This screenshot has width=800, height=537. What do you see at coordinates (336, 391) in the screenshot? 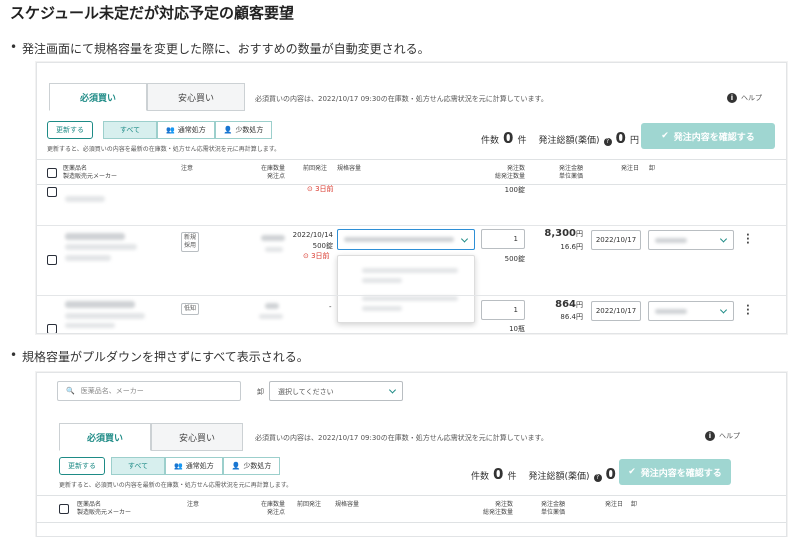
I see `wholesaler-filter-select: 選択してください` at bounding box center [336, 391].